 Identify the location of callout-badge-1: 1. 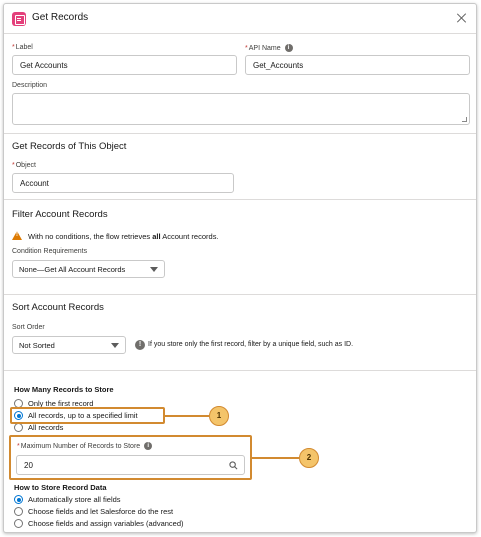
(219, 416).